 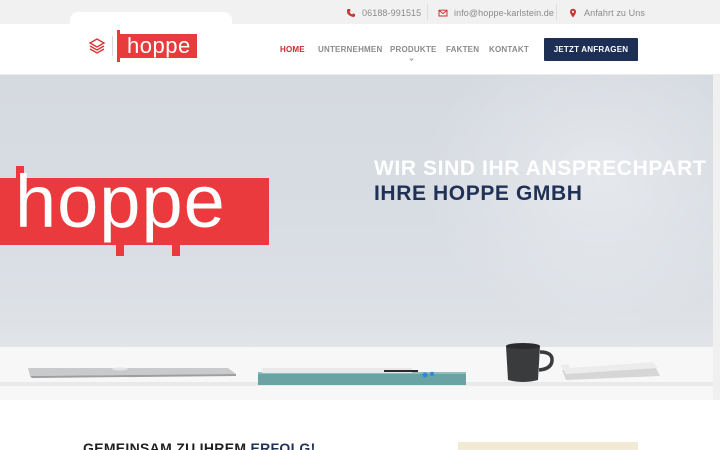 What do you see at coordinates (167, 445) in the screenshot?
I see `section-title-part1: GEMEINSAM ZU IHREM` at bounding box center [167, 445].